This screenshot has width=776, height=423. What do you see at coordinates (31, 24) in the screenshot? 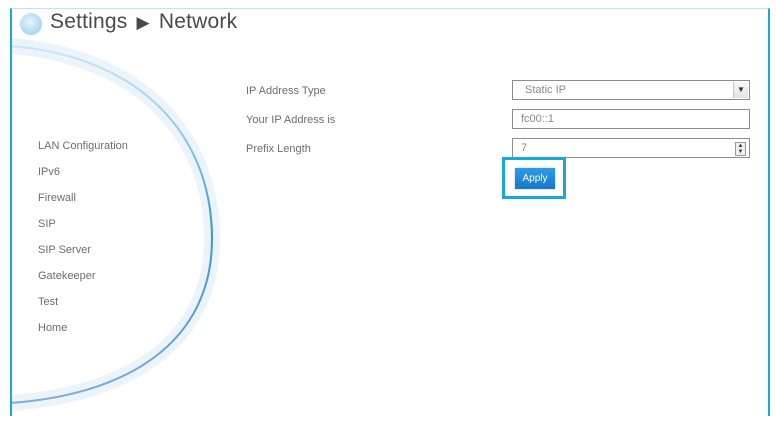
I see `globe-logo-icon` at bounding box center [31, 24].